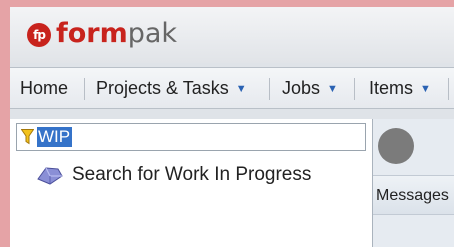 The height and width of the screenshot is (247, 454). I want to click on nav-item-jobs: Jobs ▼, so click(310, 88).